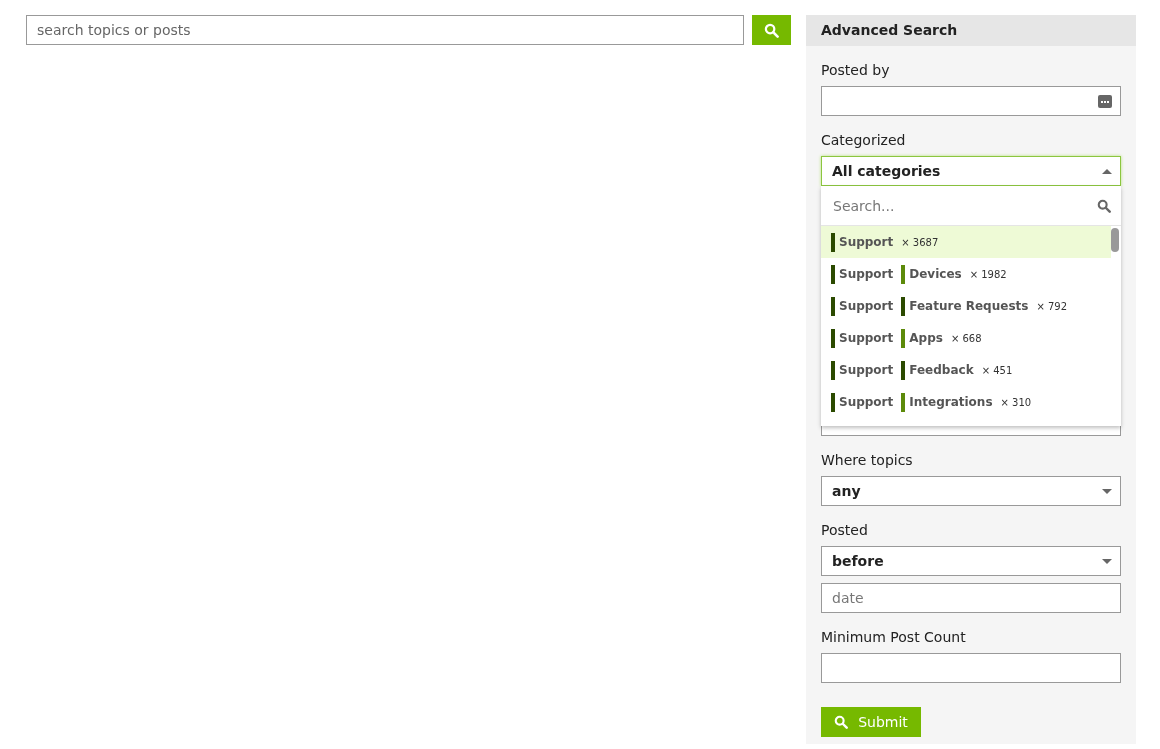  What do you see at coordinates (1052, 306) in the screenshot?
I see `topic-count: × 792` at bounding box center [1052, 306].